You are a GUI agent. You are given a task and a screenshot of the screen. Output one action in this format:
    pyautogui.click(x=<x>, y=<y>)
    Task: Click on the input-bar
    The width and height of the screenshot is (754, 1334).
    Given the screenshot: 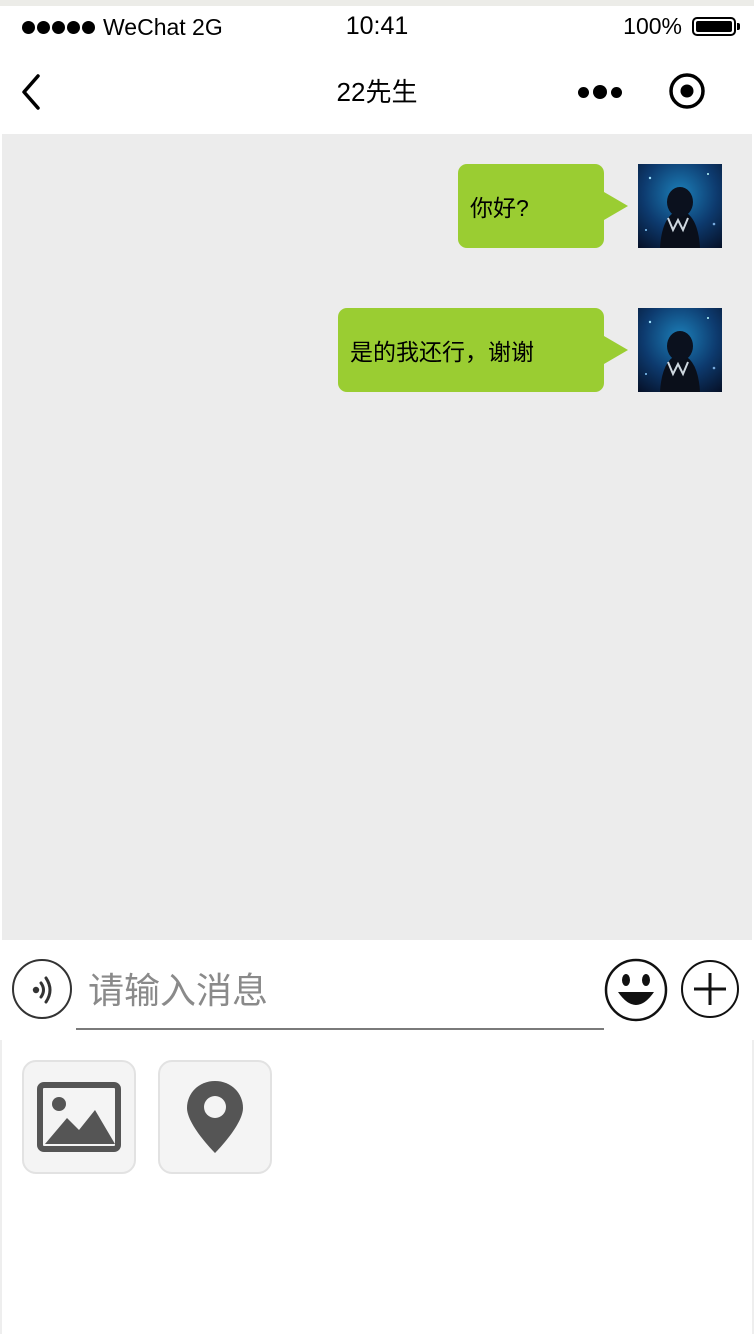 What is the action you would take?
    pyautogui.click(x=377, y=990)
    